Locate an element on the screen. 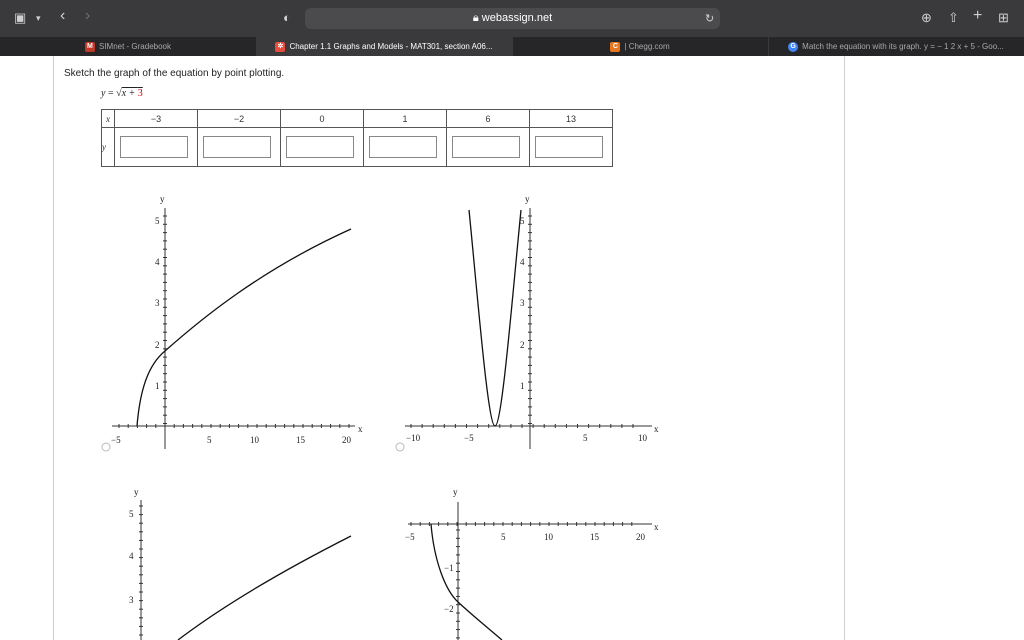  x-tick-label: −10 is located at coordinates (413, 438).